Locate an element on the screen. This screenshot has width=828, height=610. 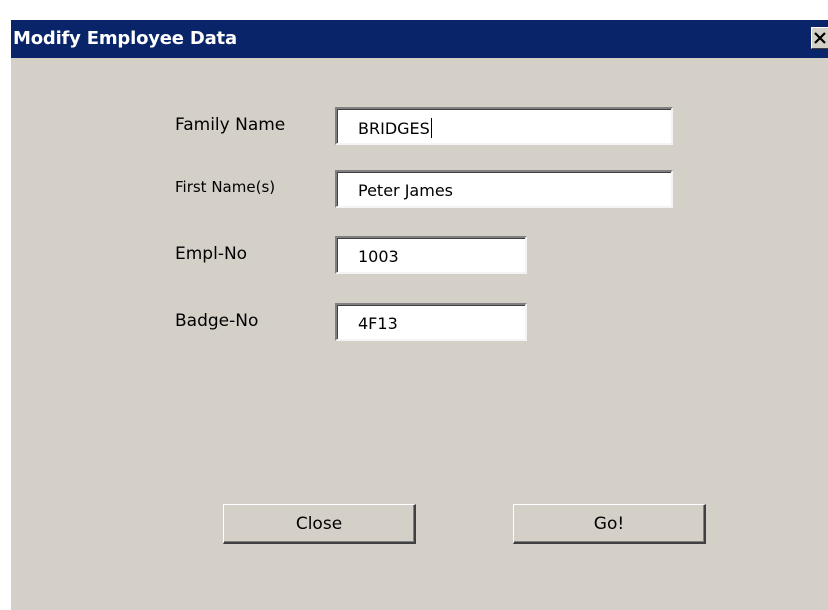
go-button: Go! is located at coordinates (609, 524).